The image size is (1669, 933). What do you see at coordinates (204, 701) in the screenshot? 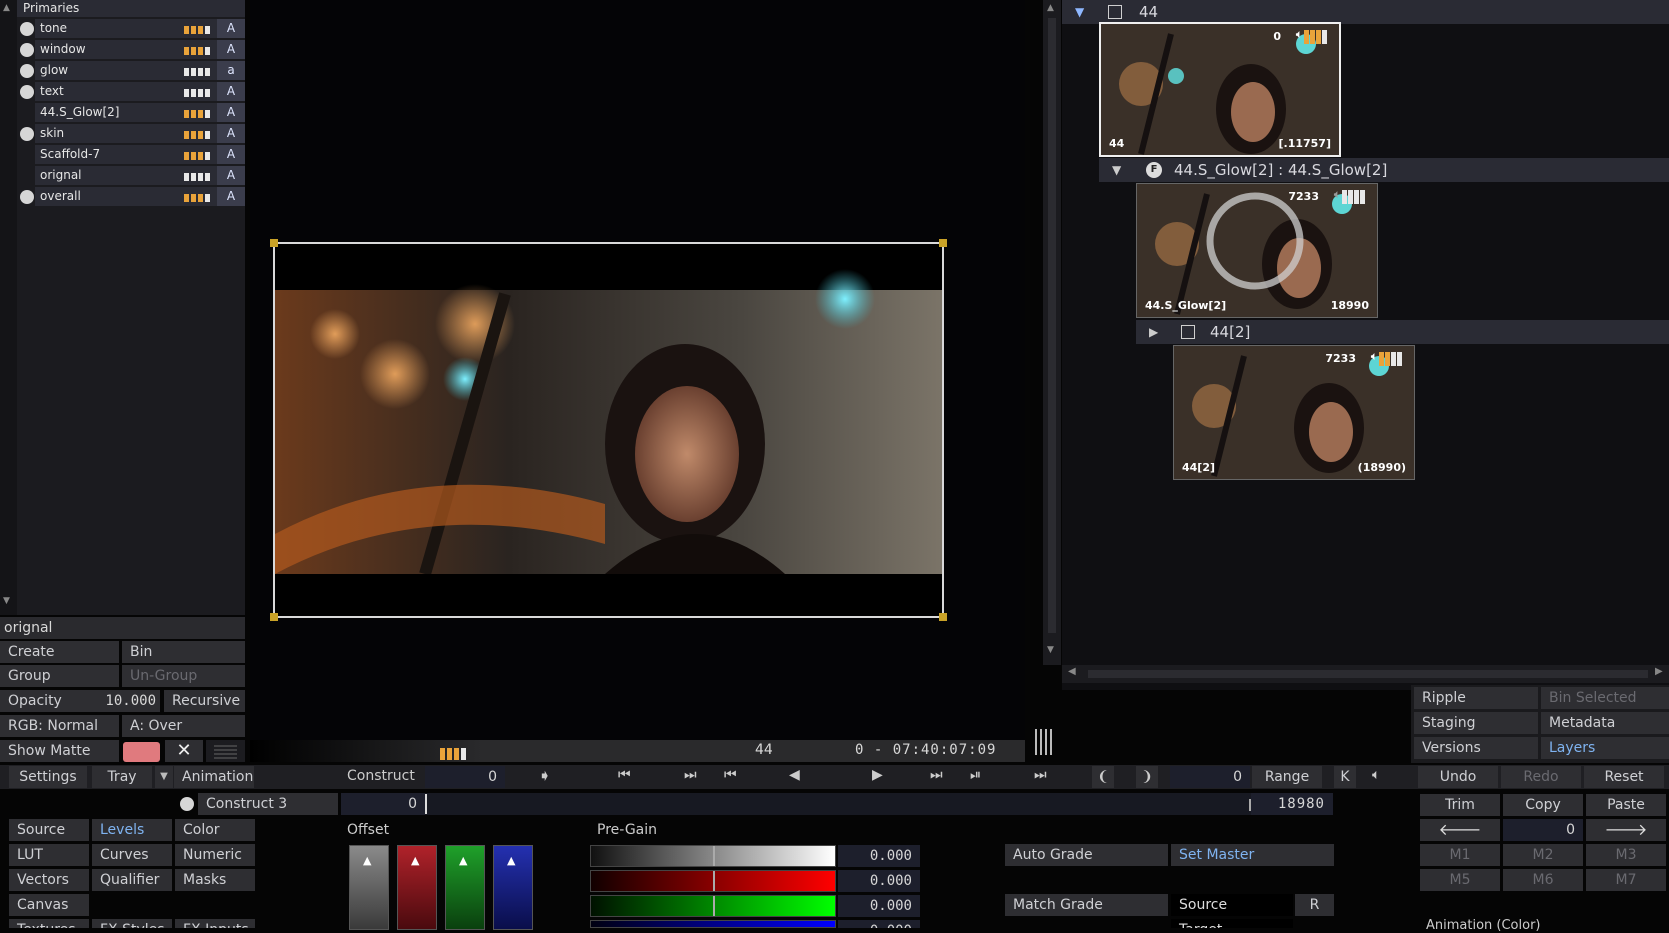
I see `recursive-button: Recursive` at bounding box center [204, 701].